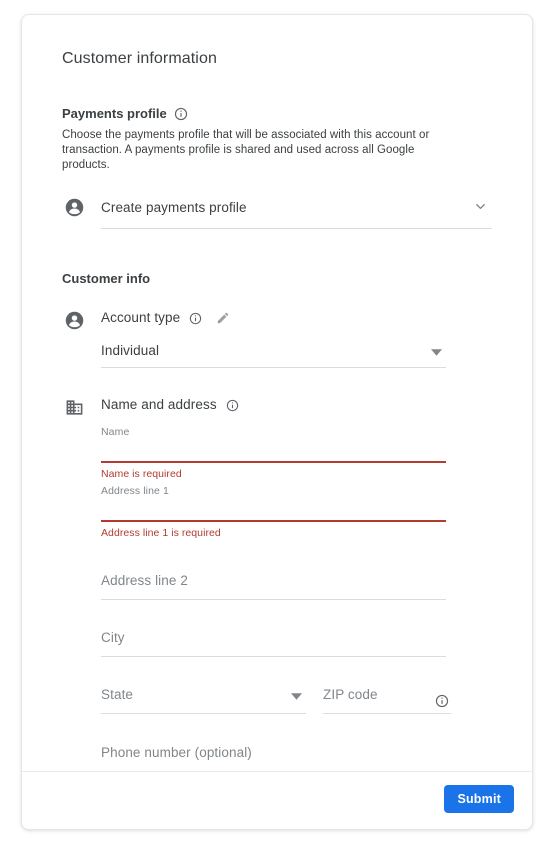 The image size is (555, 845). I want to click on account-type-label: Account type, so click(141, 317).